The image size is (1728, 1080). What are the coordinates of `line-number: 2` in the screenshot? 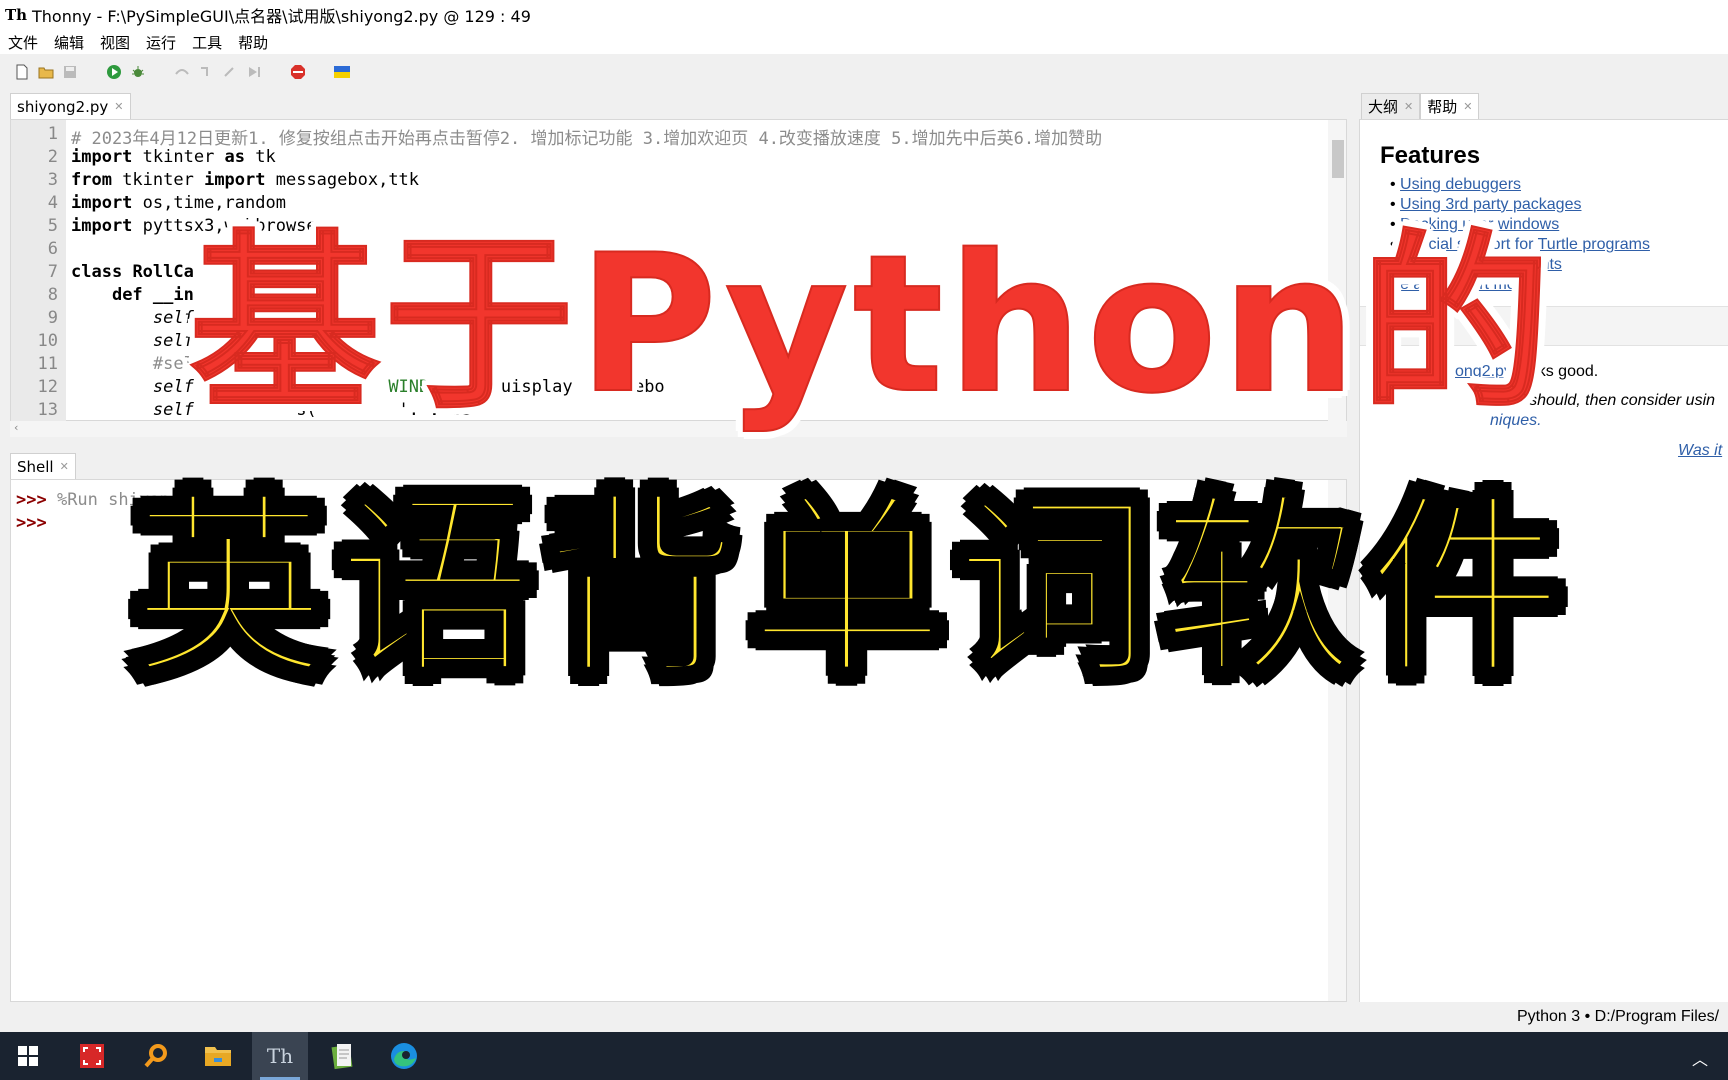 It's located at (52, 157).